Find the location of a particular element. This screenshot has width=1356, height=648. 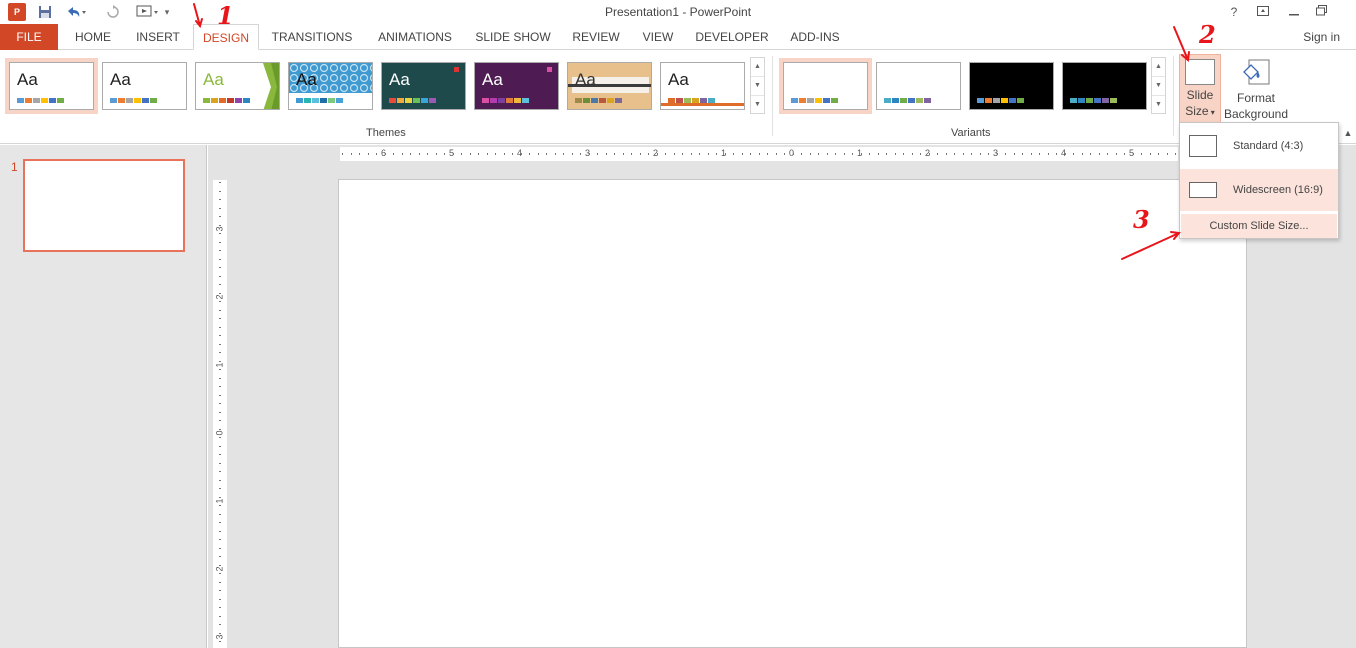

menu-item-widescreen: Widescreen (16:9) is located at coordinates (1259, 190).